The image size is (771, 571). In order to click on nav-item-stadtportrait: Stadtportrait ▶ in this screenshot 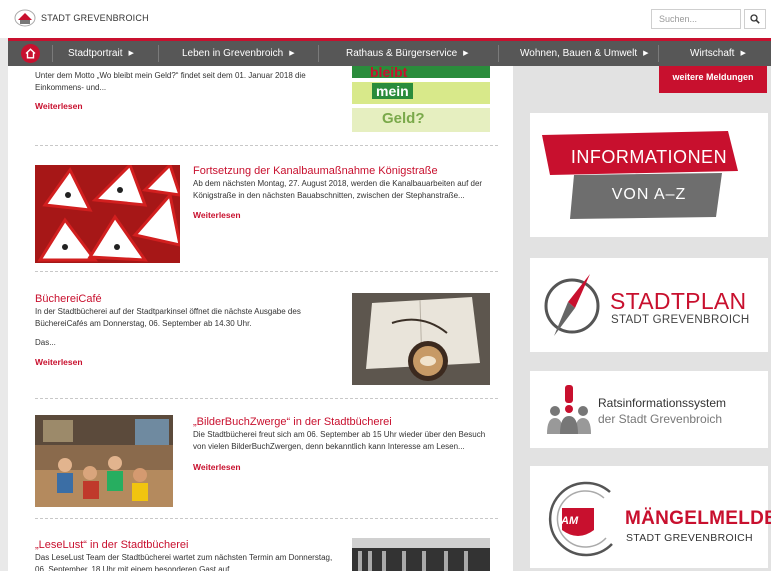, I will do `click(101, 53)`.